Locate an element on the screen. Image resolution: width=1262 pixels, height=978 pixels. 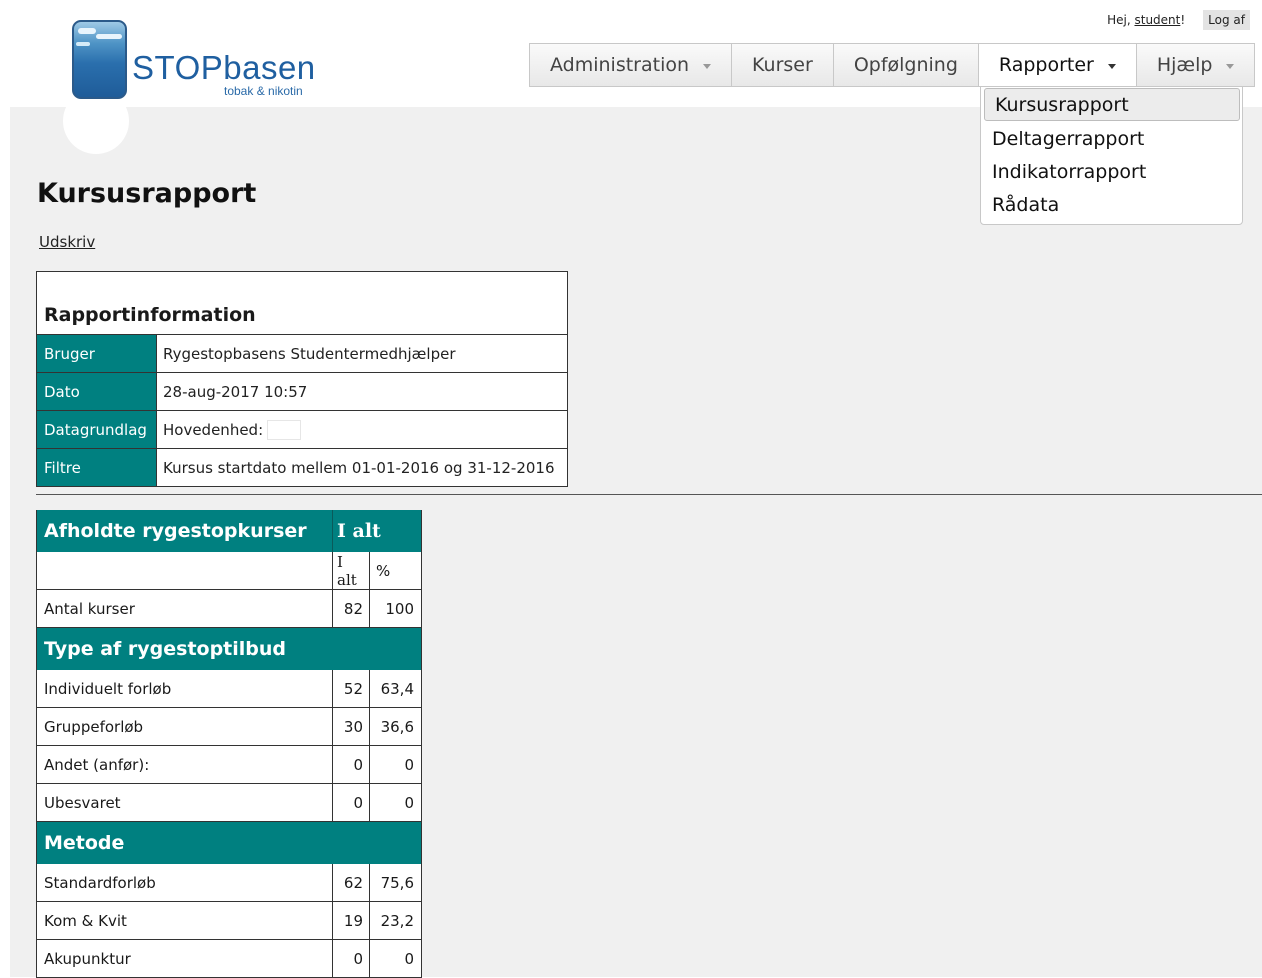
row-count: 30 is located at coordinates (351, 726).